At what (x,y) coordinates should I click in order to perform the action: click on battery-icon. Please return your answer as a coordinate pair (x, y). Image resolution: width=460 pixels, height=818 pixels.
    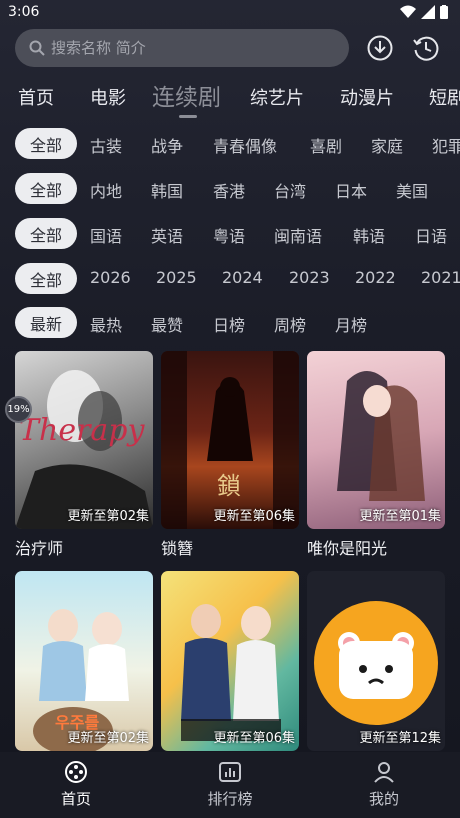
    Looking at the image, I should click on (444, 12).